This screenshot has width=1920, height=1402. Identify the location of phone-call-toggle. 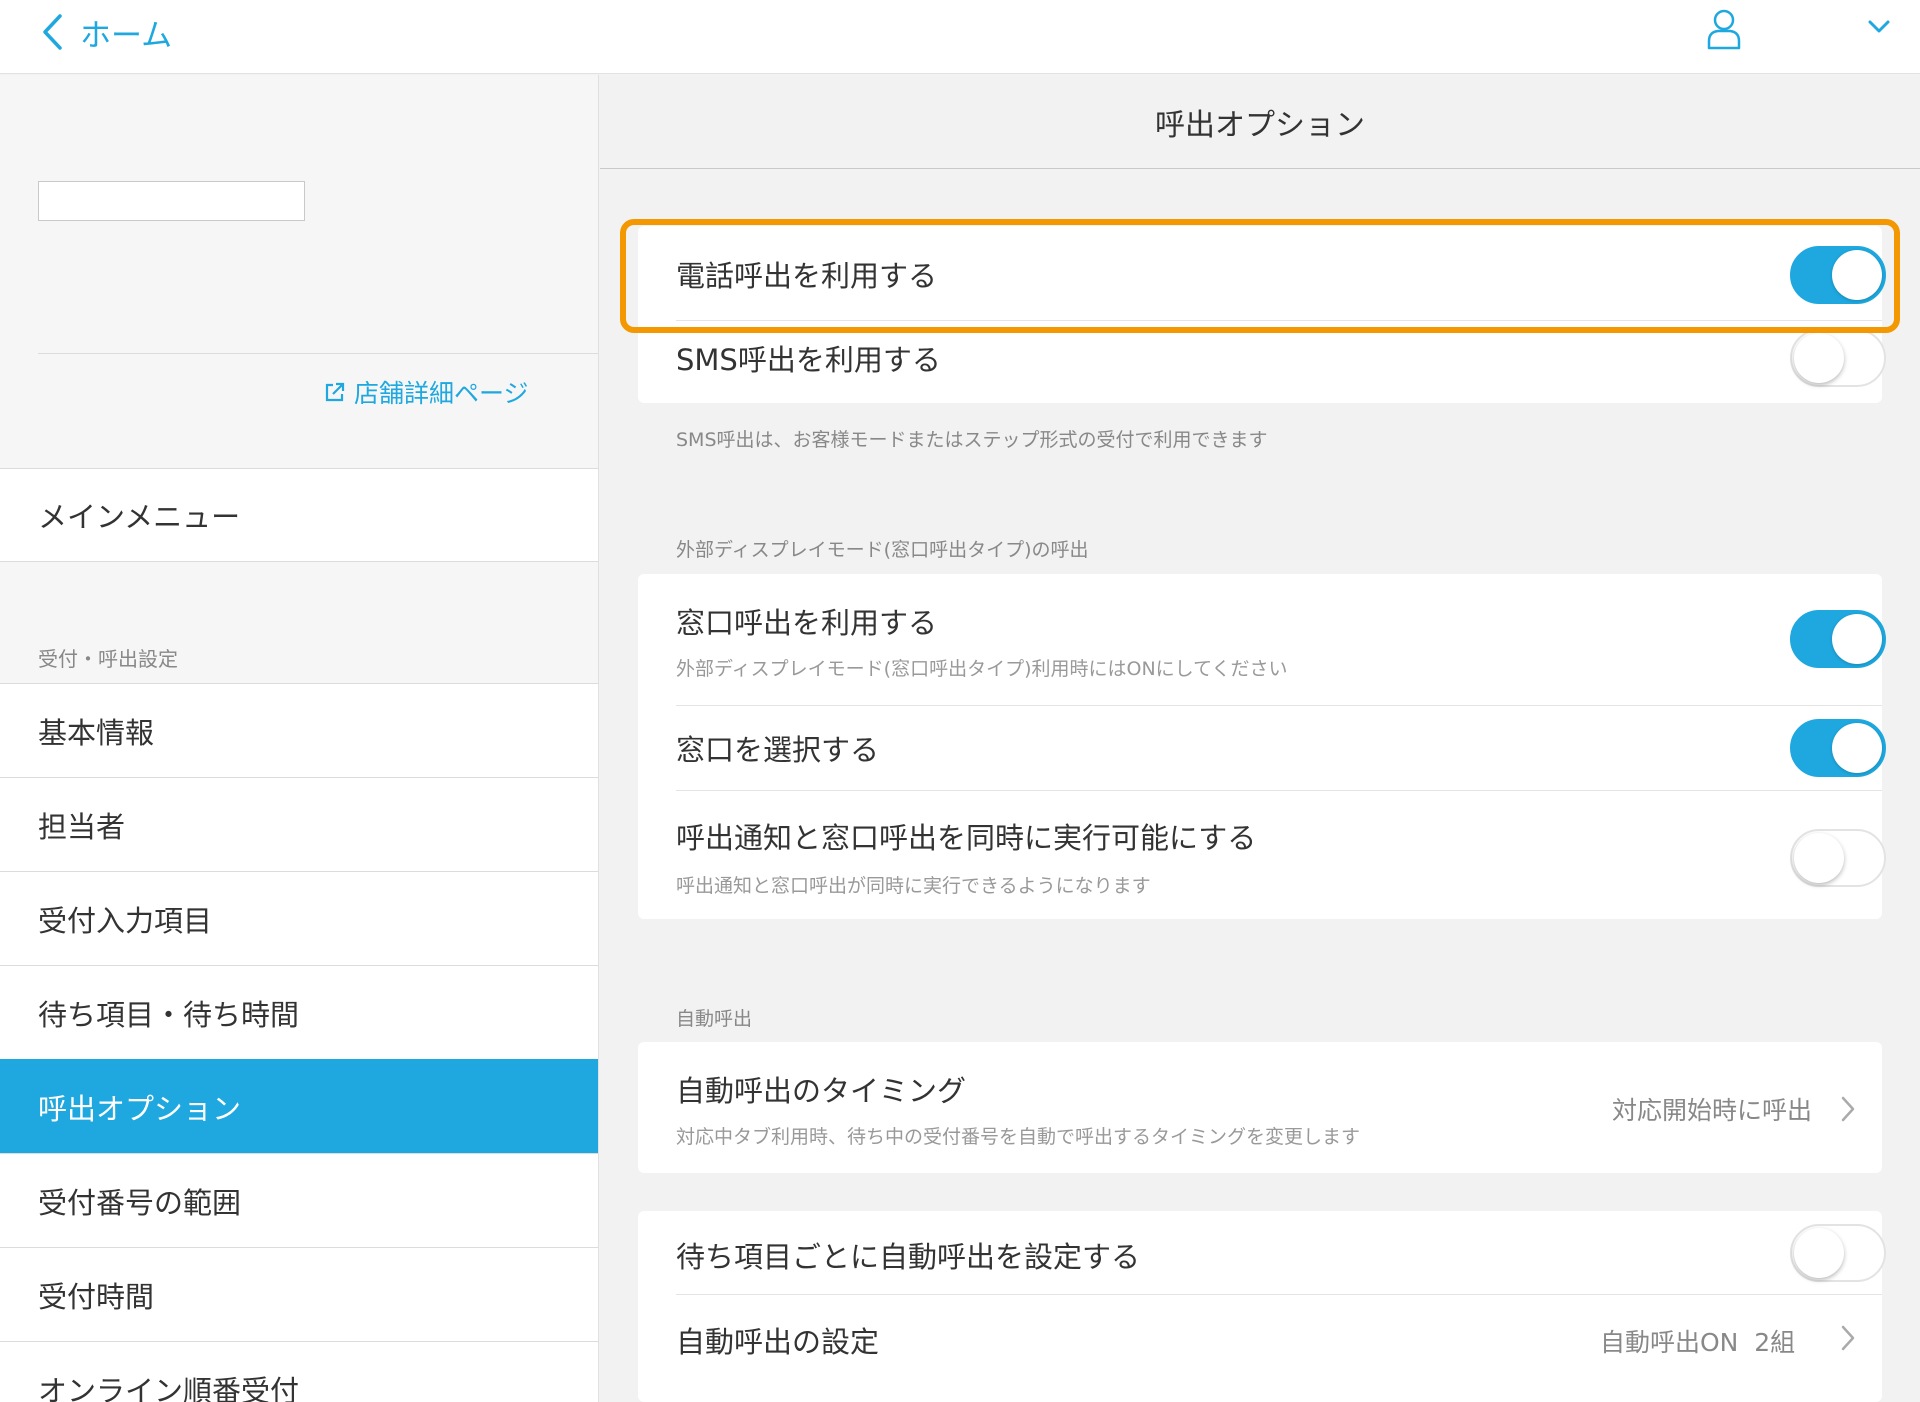
(1838, 275).